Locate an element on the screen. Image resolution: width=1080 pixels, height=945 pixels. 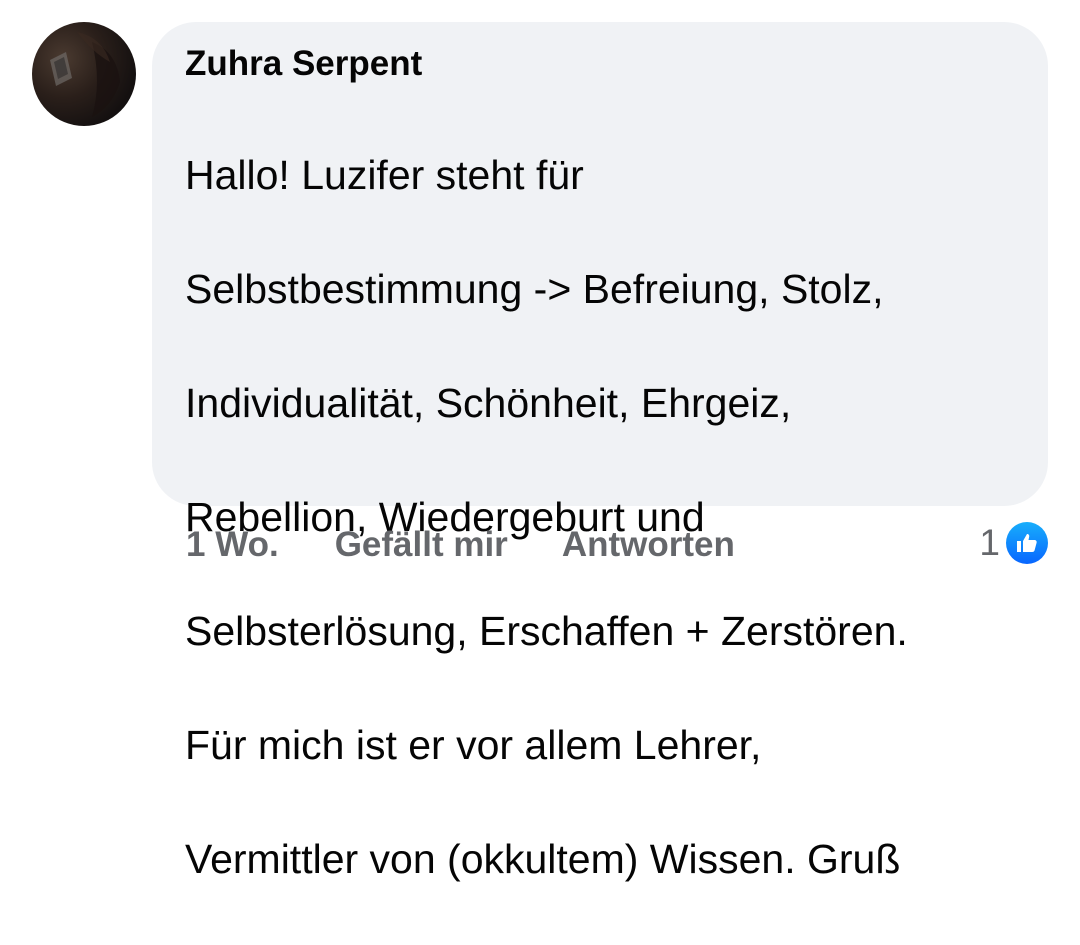
thumbs-up-icon is located at coordinates (1027, 543).